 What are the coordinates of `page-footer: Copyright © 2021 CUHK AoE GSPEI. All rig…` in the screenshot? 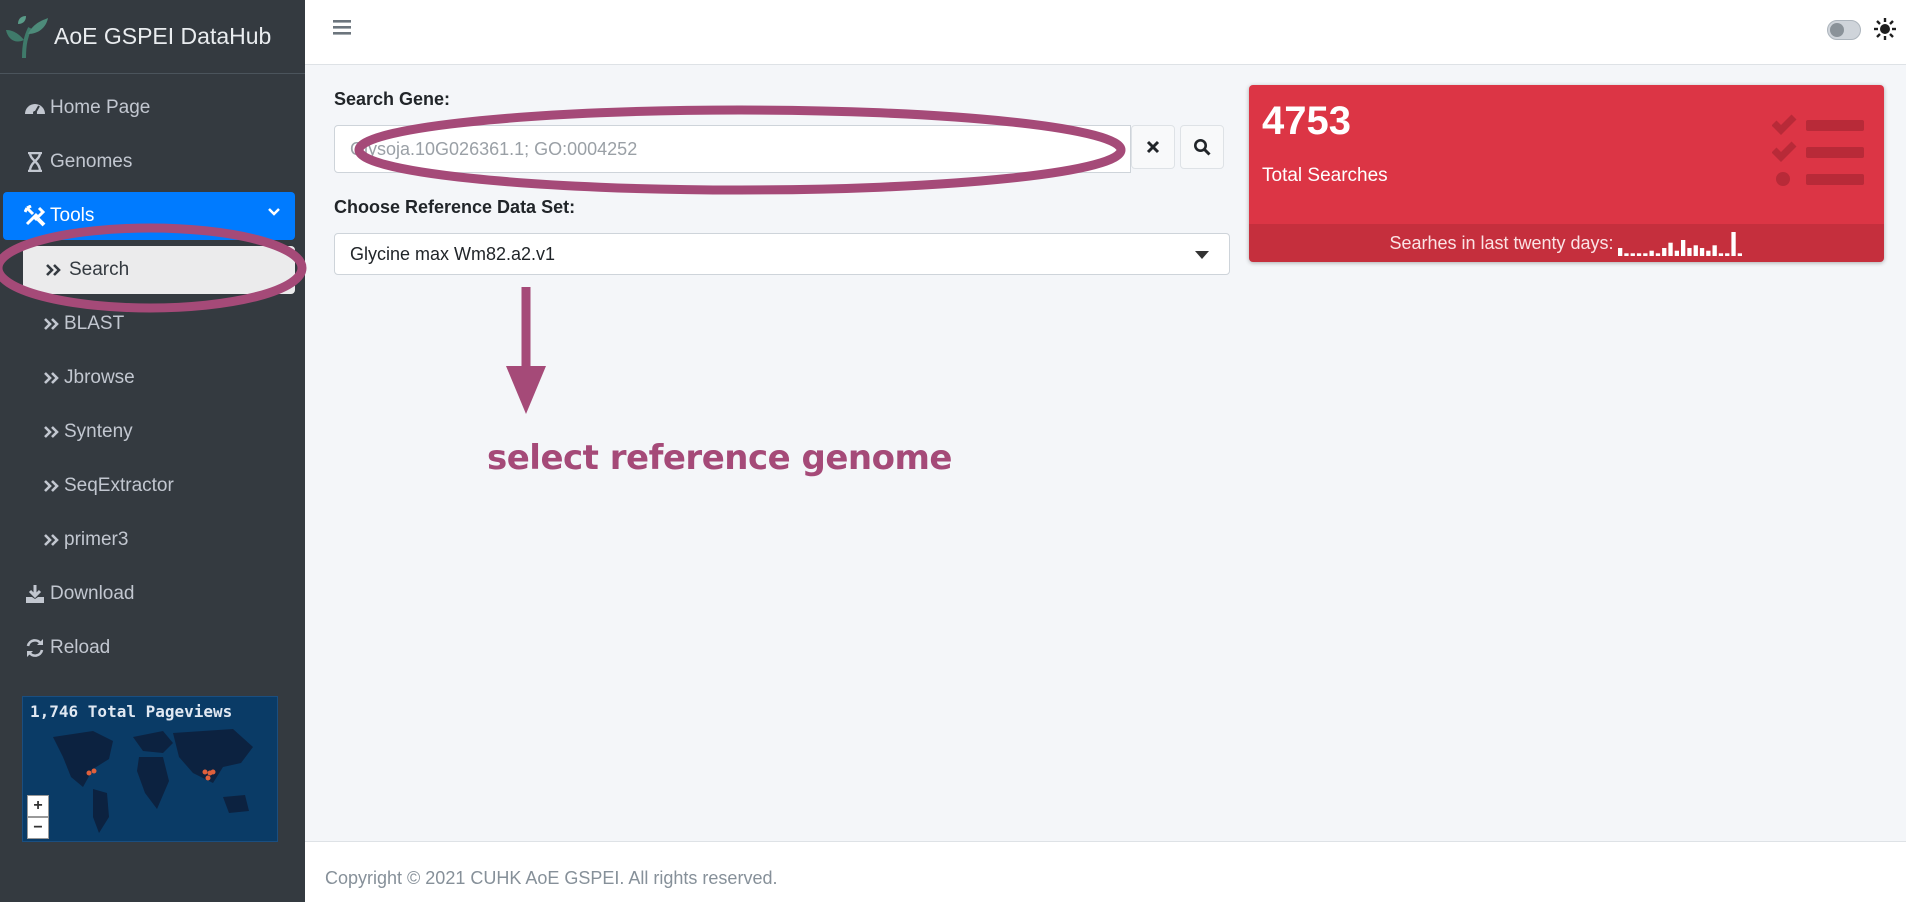 It's located at (1105, 871).